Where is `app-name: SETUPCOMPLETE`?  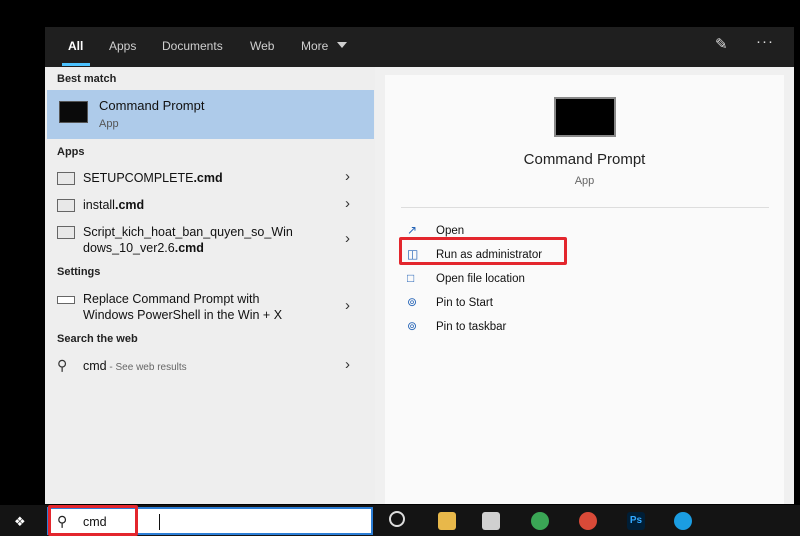 app-name: SETUPCOMPLETE is located at coordinates (138, 178).